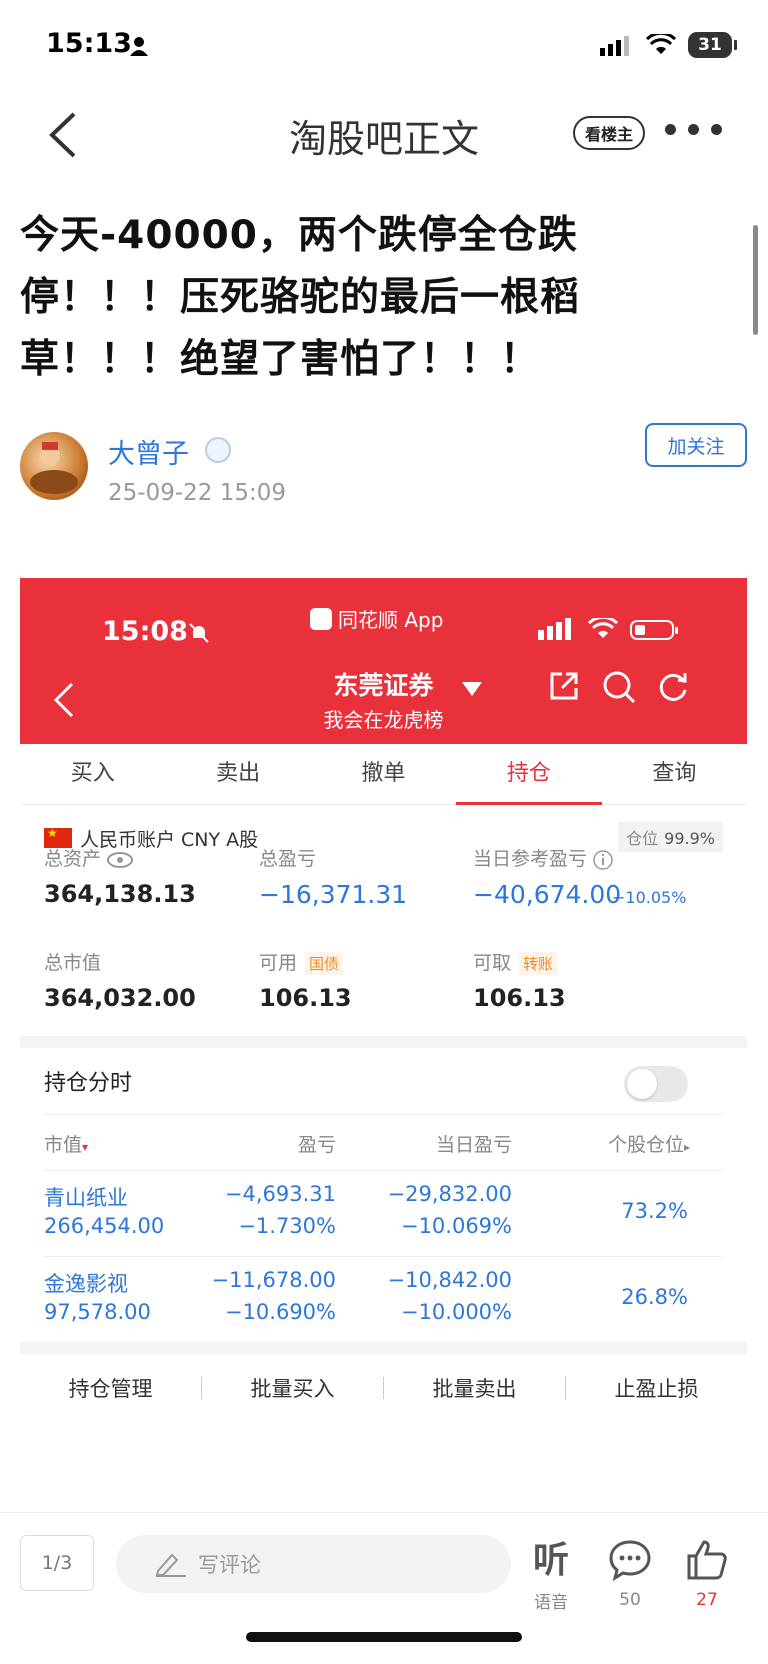  I want to click on image-bottom-actions: 持仓管理 批量买入 批量卖出 止盈止损, so click(383, 1388).